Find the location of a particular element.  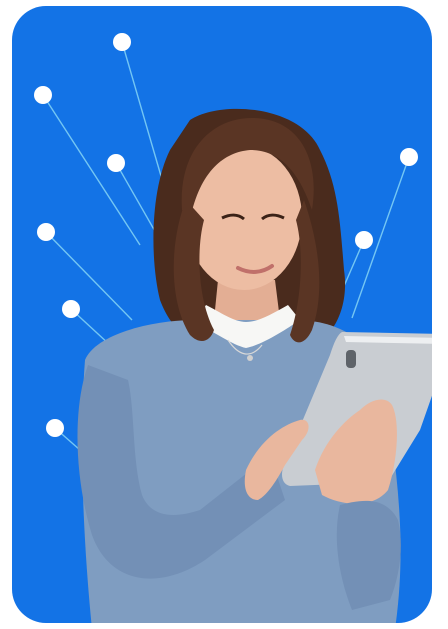

tablet-camera is located at coordinates (351, 359).